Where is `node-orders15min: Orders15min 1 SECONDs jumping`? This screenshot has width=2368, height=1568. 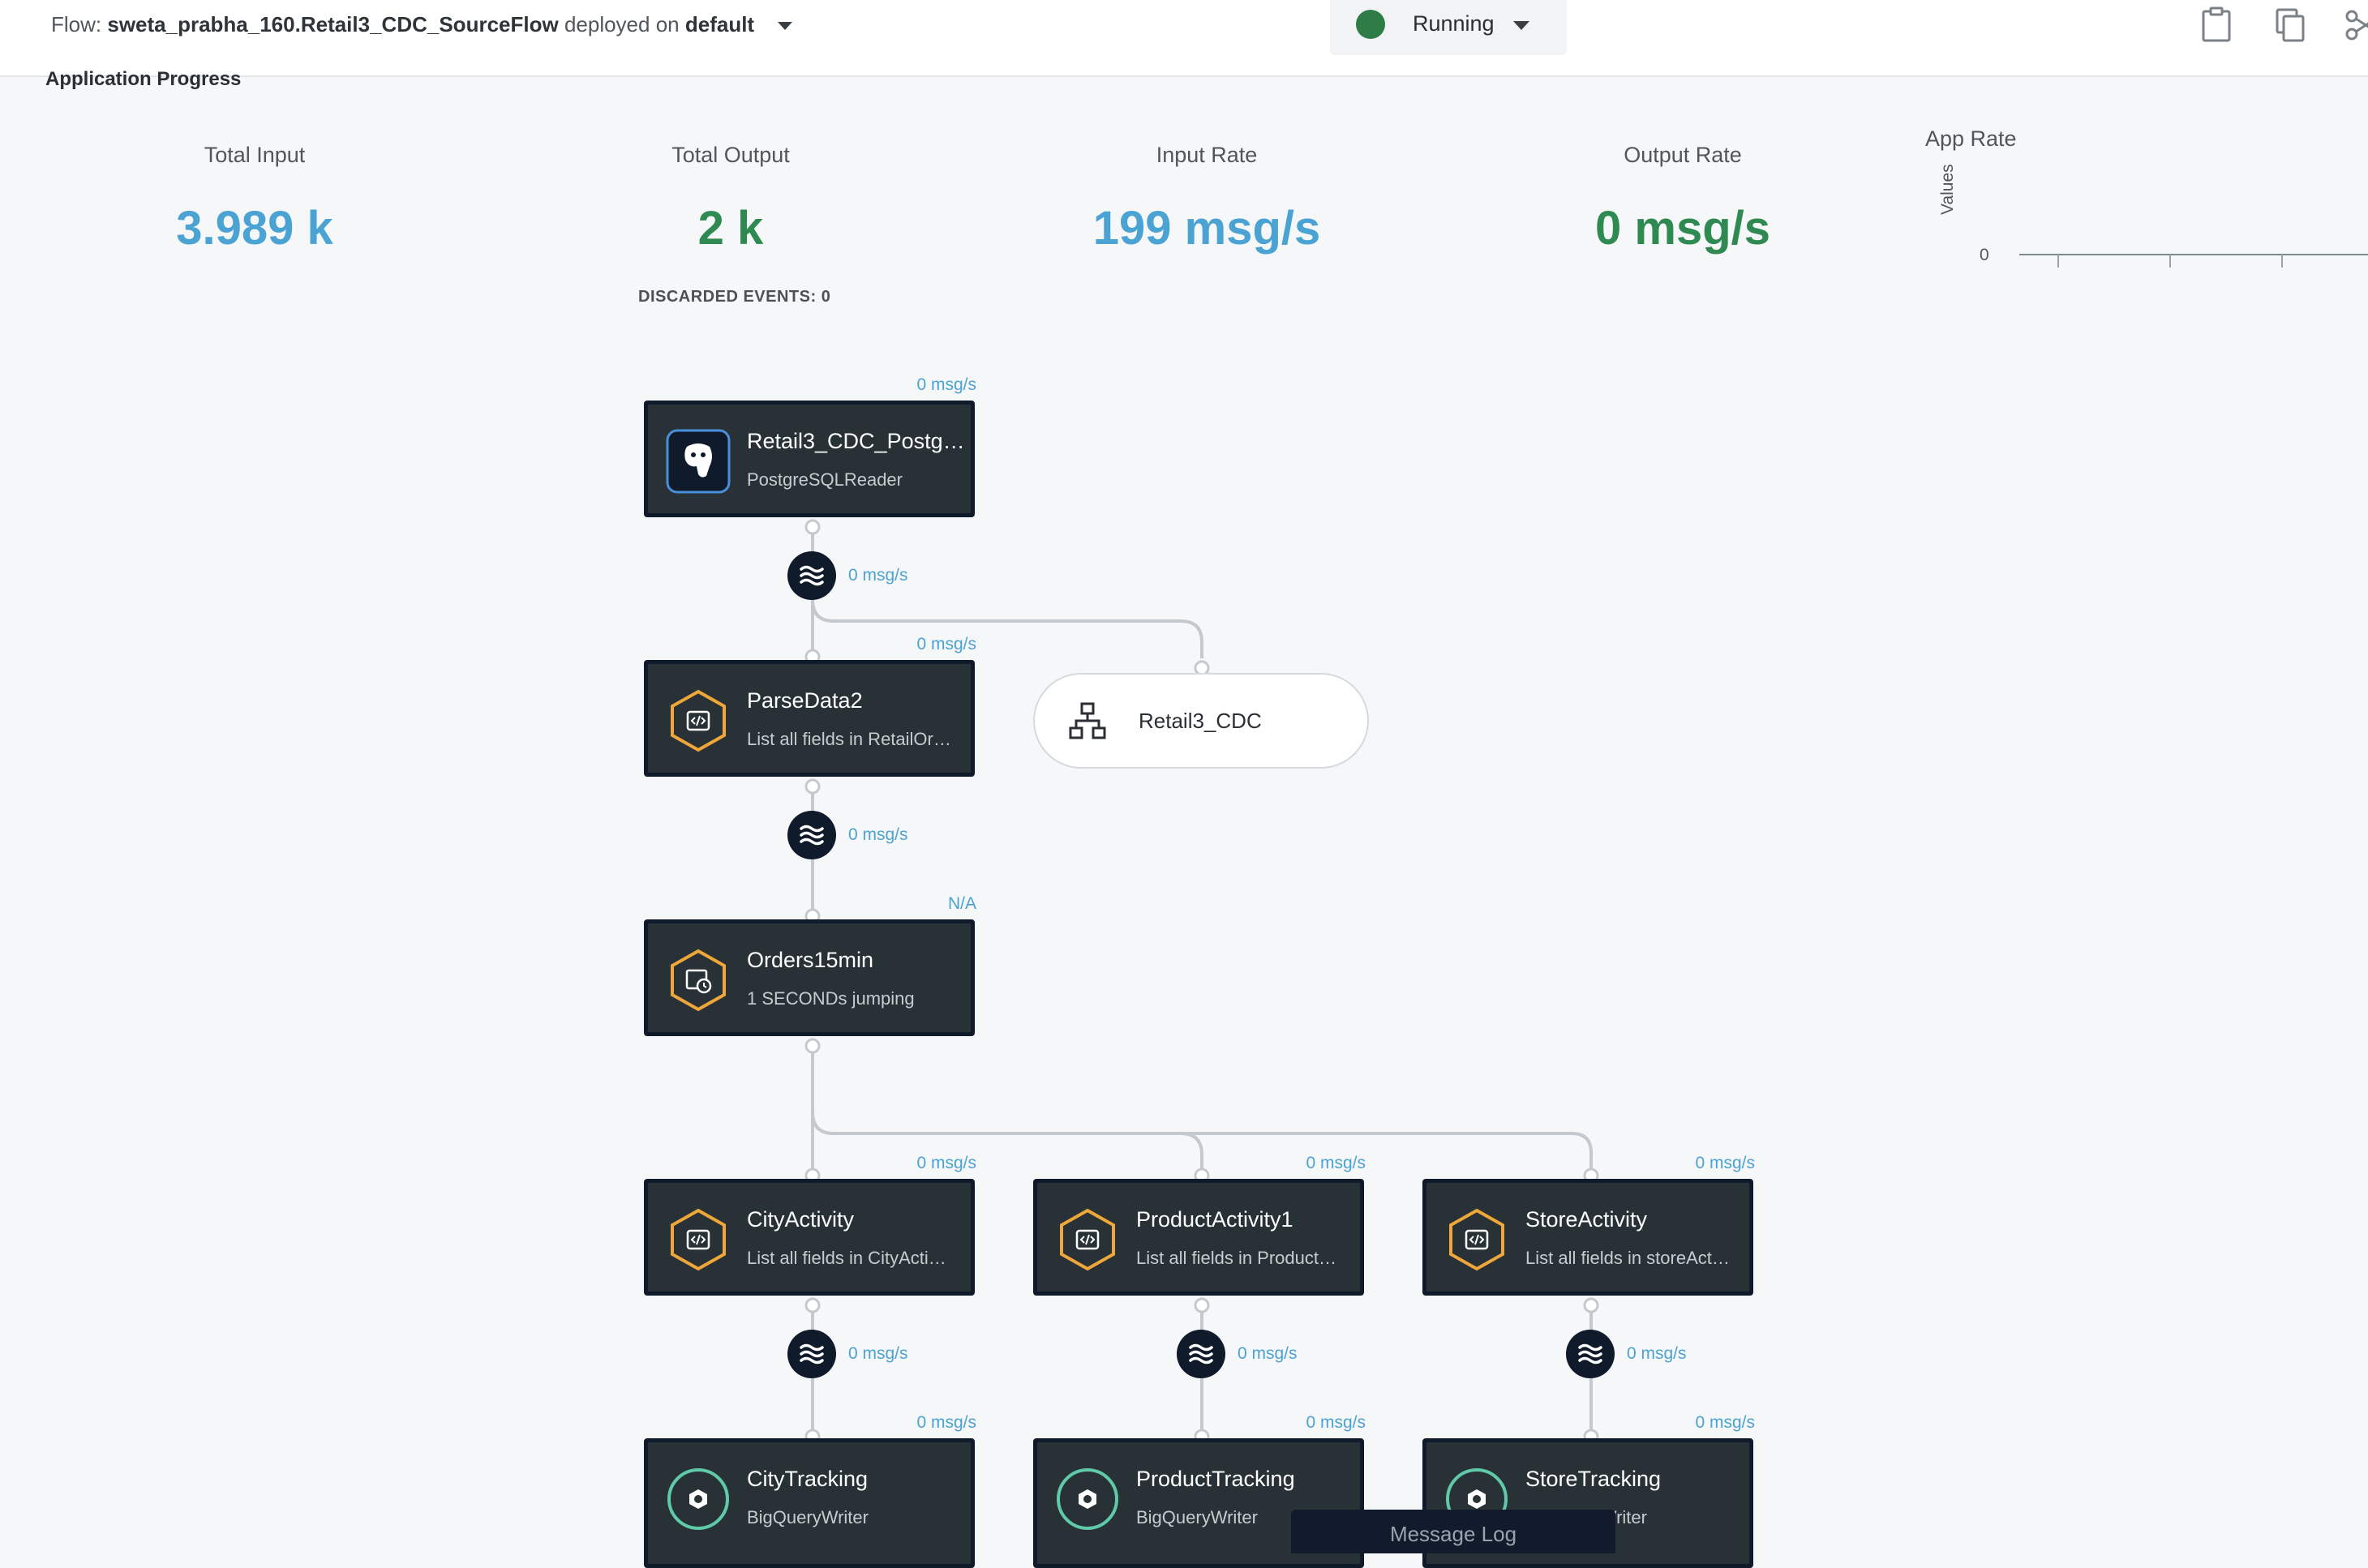 node-orders15min: Orders15min 1 SECONDs jumping is located at coordinates (809, 977).